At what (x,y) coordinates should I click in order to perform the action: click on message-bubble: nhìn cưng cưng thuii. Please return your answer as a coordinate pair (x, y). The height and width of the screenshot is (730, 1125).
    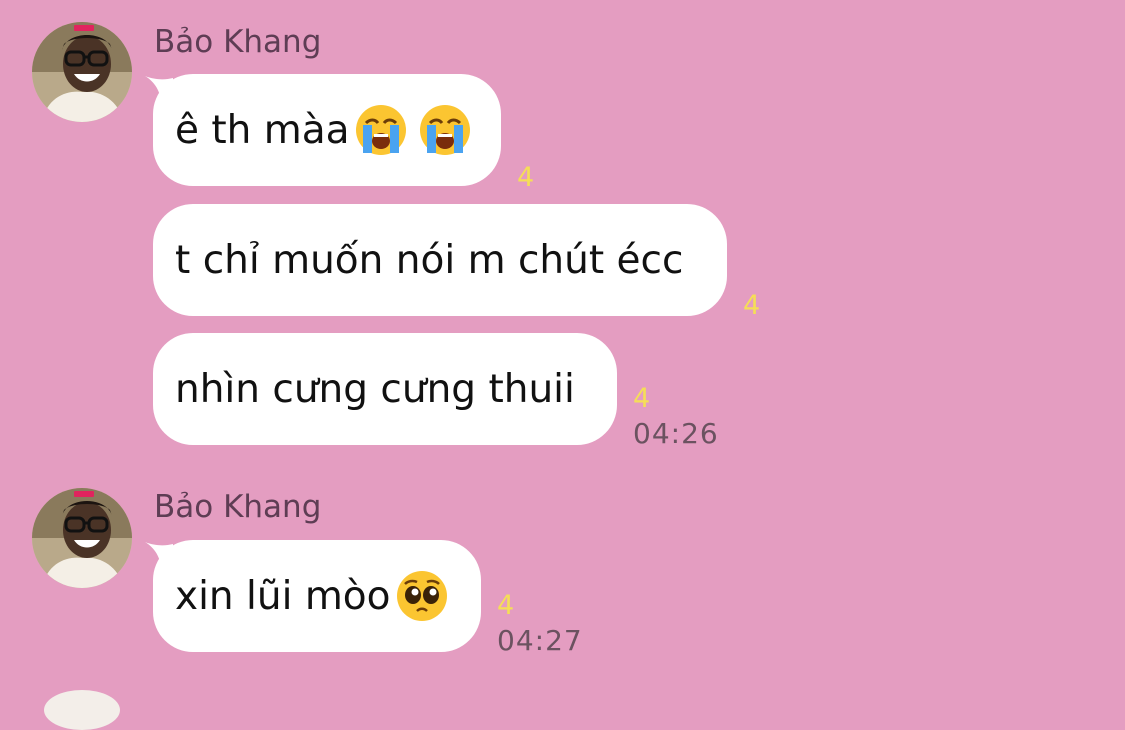
    Looking at the image, I should click on (385, 389).